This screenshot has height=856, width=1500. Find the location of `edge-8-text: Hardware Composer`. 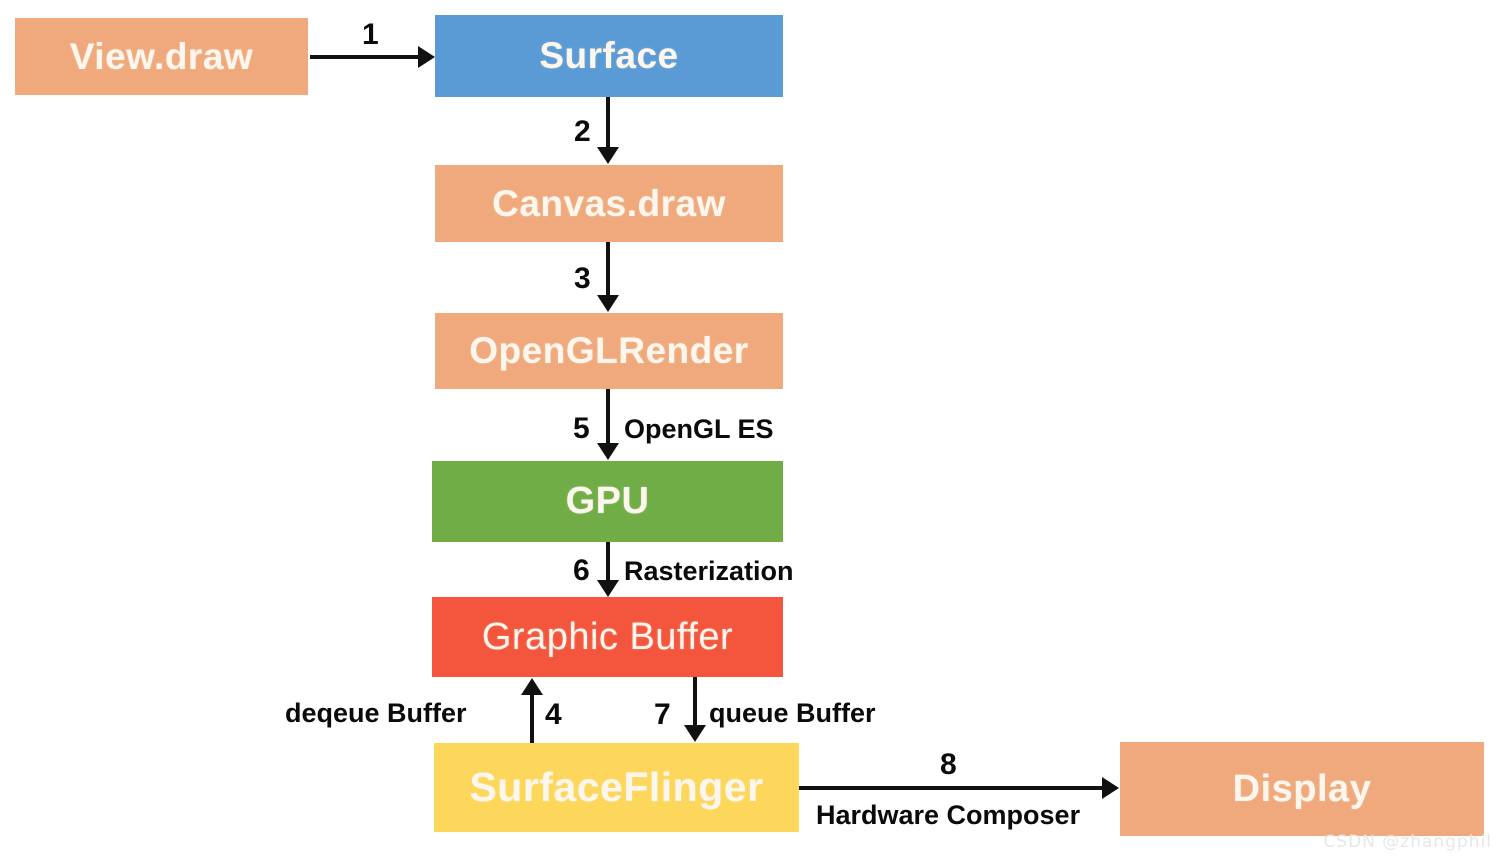

edge-8-text: Hardware Composer is located at coordinates (948, 815).